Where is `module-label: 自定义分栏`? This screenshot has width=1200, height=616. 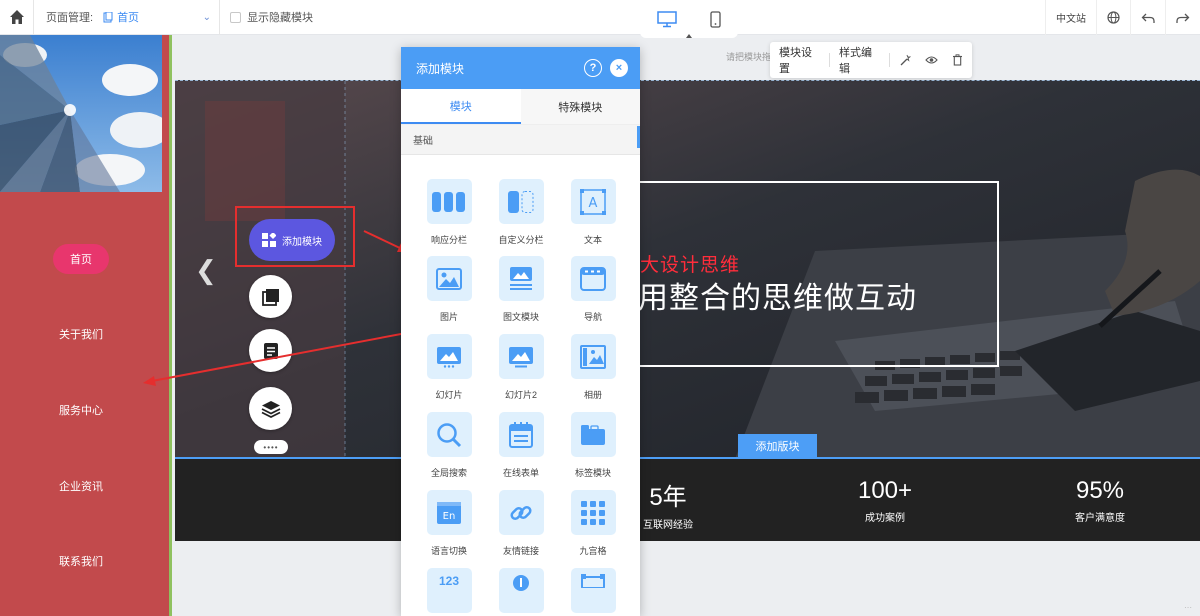
module-label: 自定义分栏 is located at coordinates (521, 240).